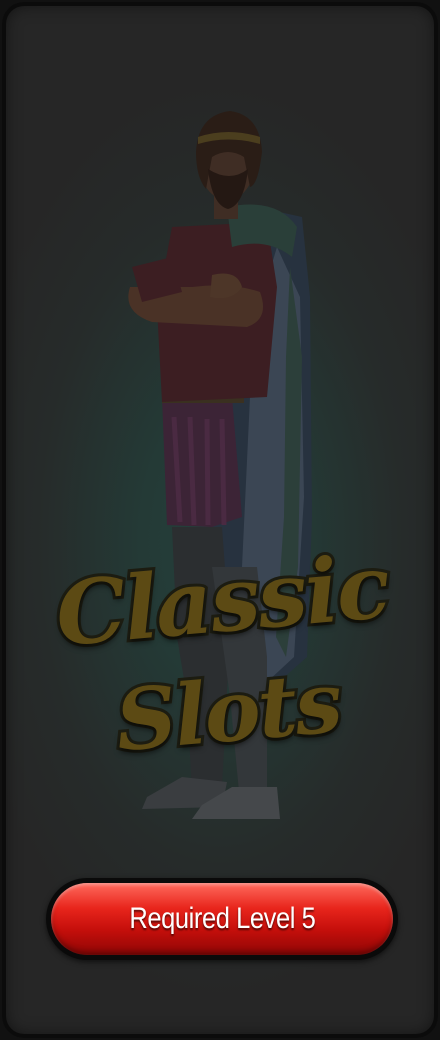 This screenshot has height=1040, width=440. I want to click on required-level-button-face: Required Level 5, so click(222, 919).